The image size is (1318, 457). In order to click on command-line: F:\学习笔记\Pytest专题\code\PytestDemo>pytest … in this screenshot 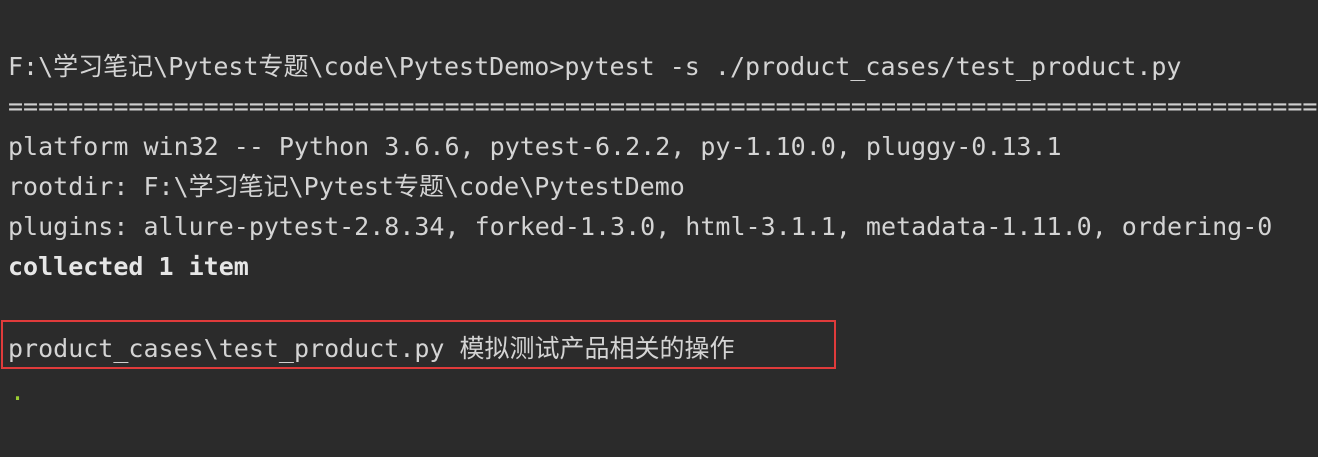, I will do `click(595, 66)`.